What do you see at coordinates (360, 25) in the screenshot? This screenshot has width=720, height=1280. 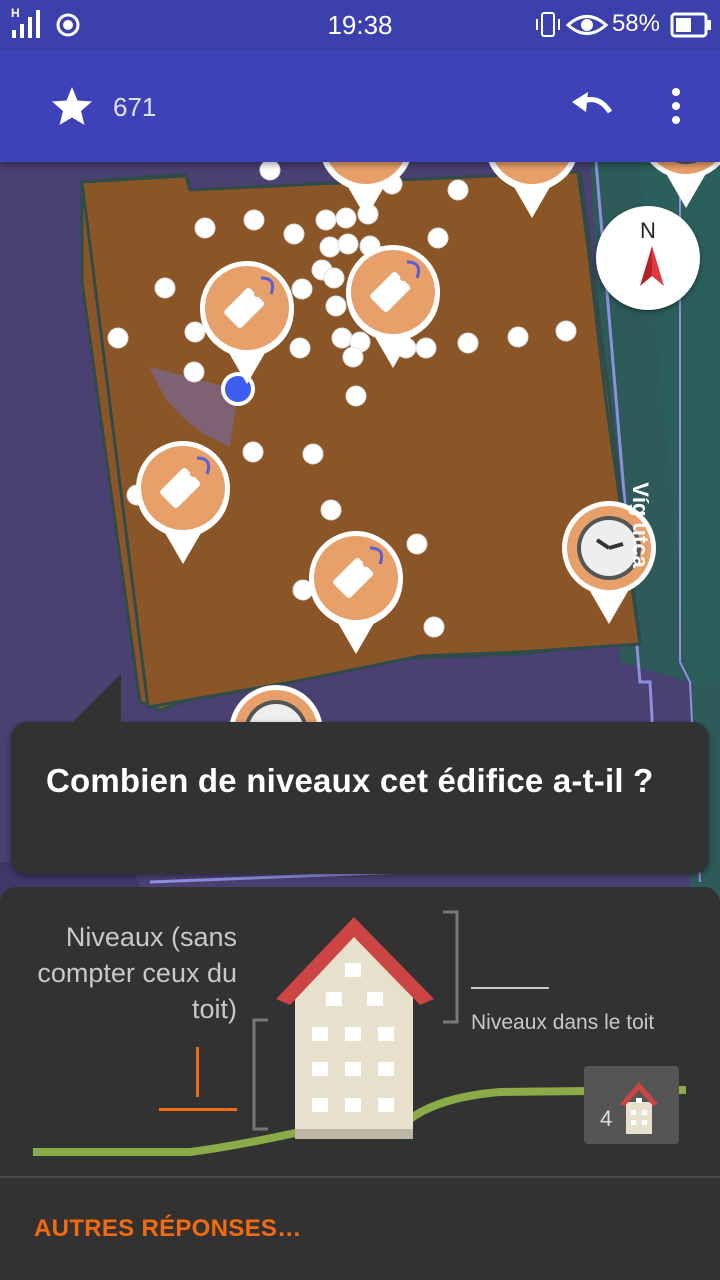 I see `status-bar: H 19:38 58%` at bounding box center [360, 25].